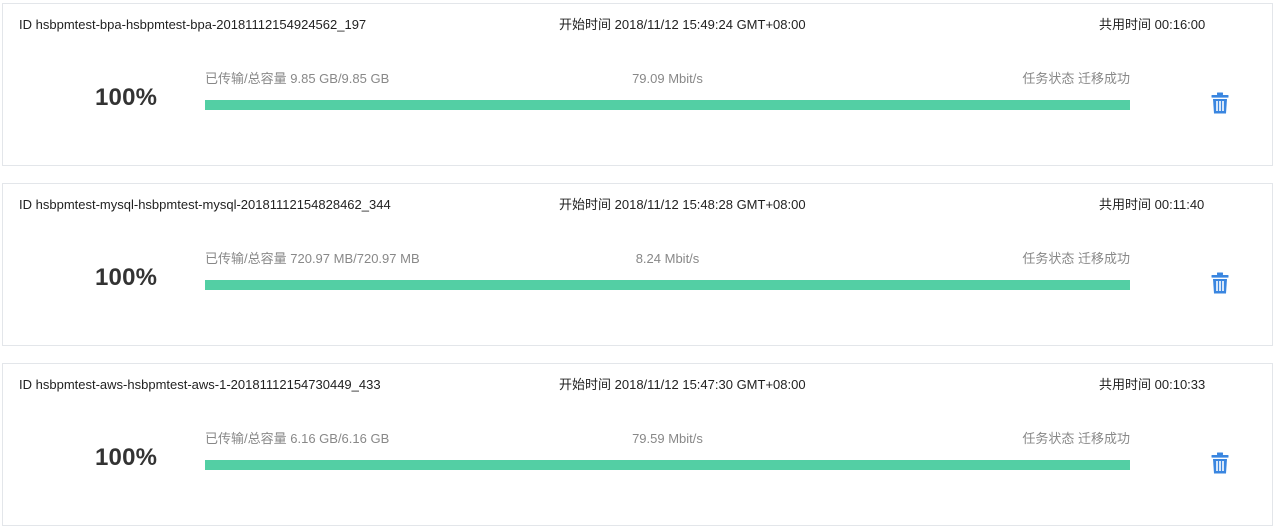 The height and width of the screenshot is (532, 1274). Describe the element at coordinates (1179, 204) in the screenshot. I see `elapsed-time-value: 00:11:40` at that location.